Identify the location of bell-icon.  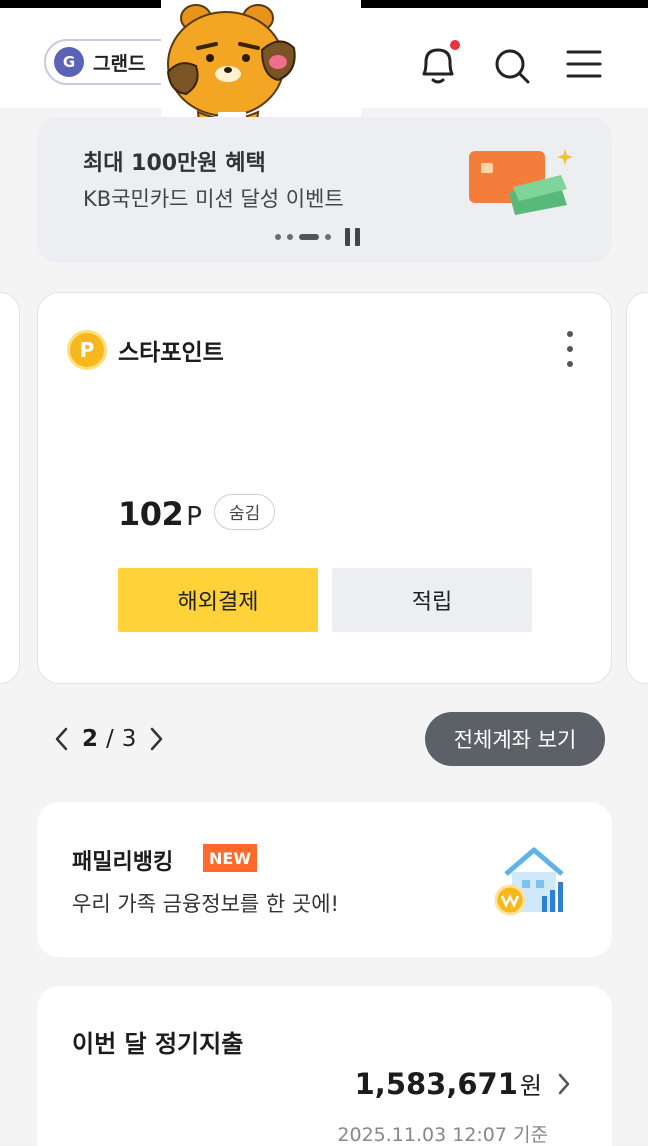
(438, 64).